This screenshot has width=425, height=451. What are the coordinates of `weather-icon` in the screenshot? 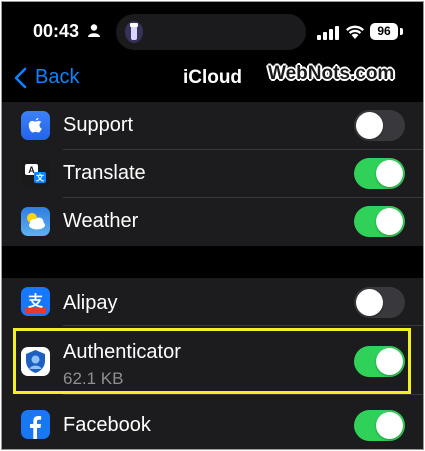 It's located at (35, 221).